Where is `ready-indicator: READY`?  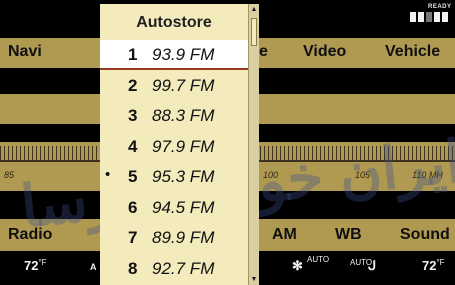
ready-indicator: READY is located at coordinates (440, 7).